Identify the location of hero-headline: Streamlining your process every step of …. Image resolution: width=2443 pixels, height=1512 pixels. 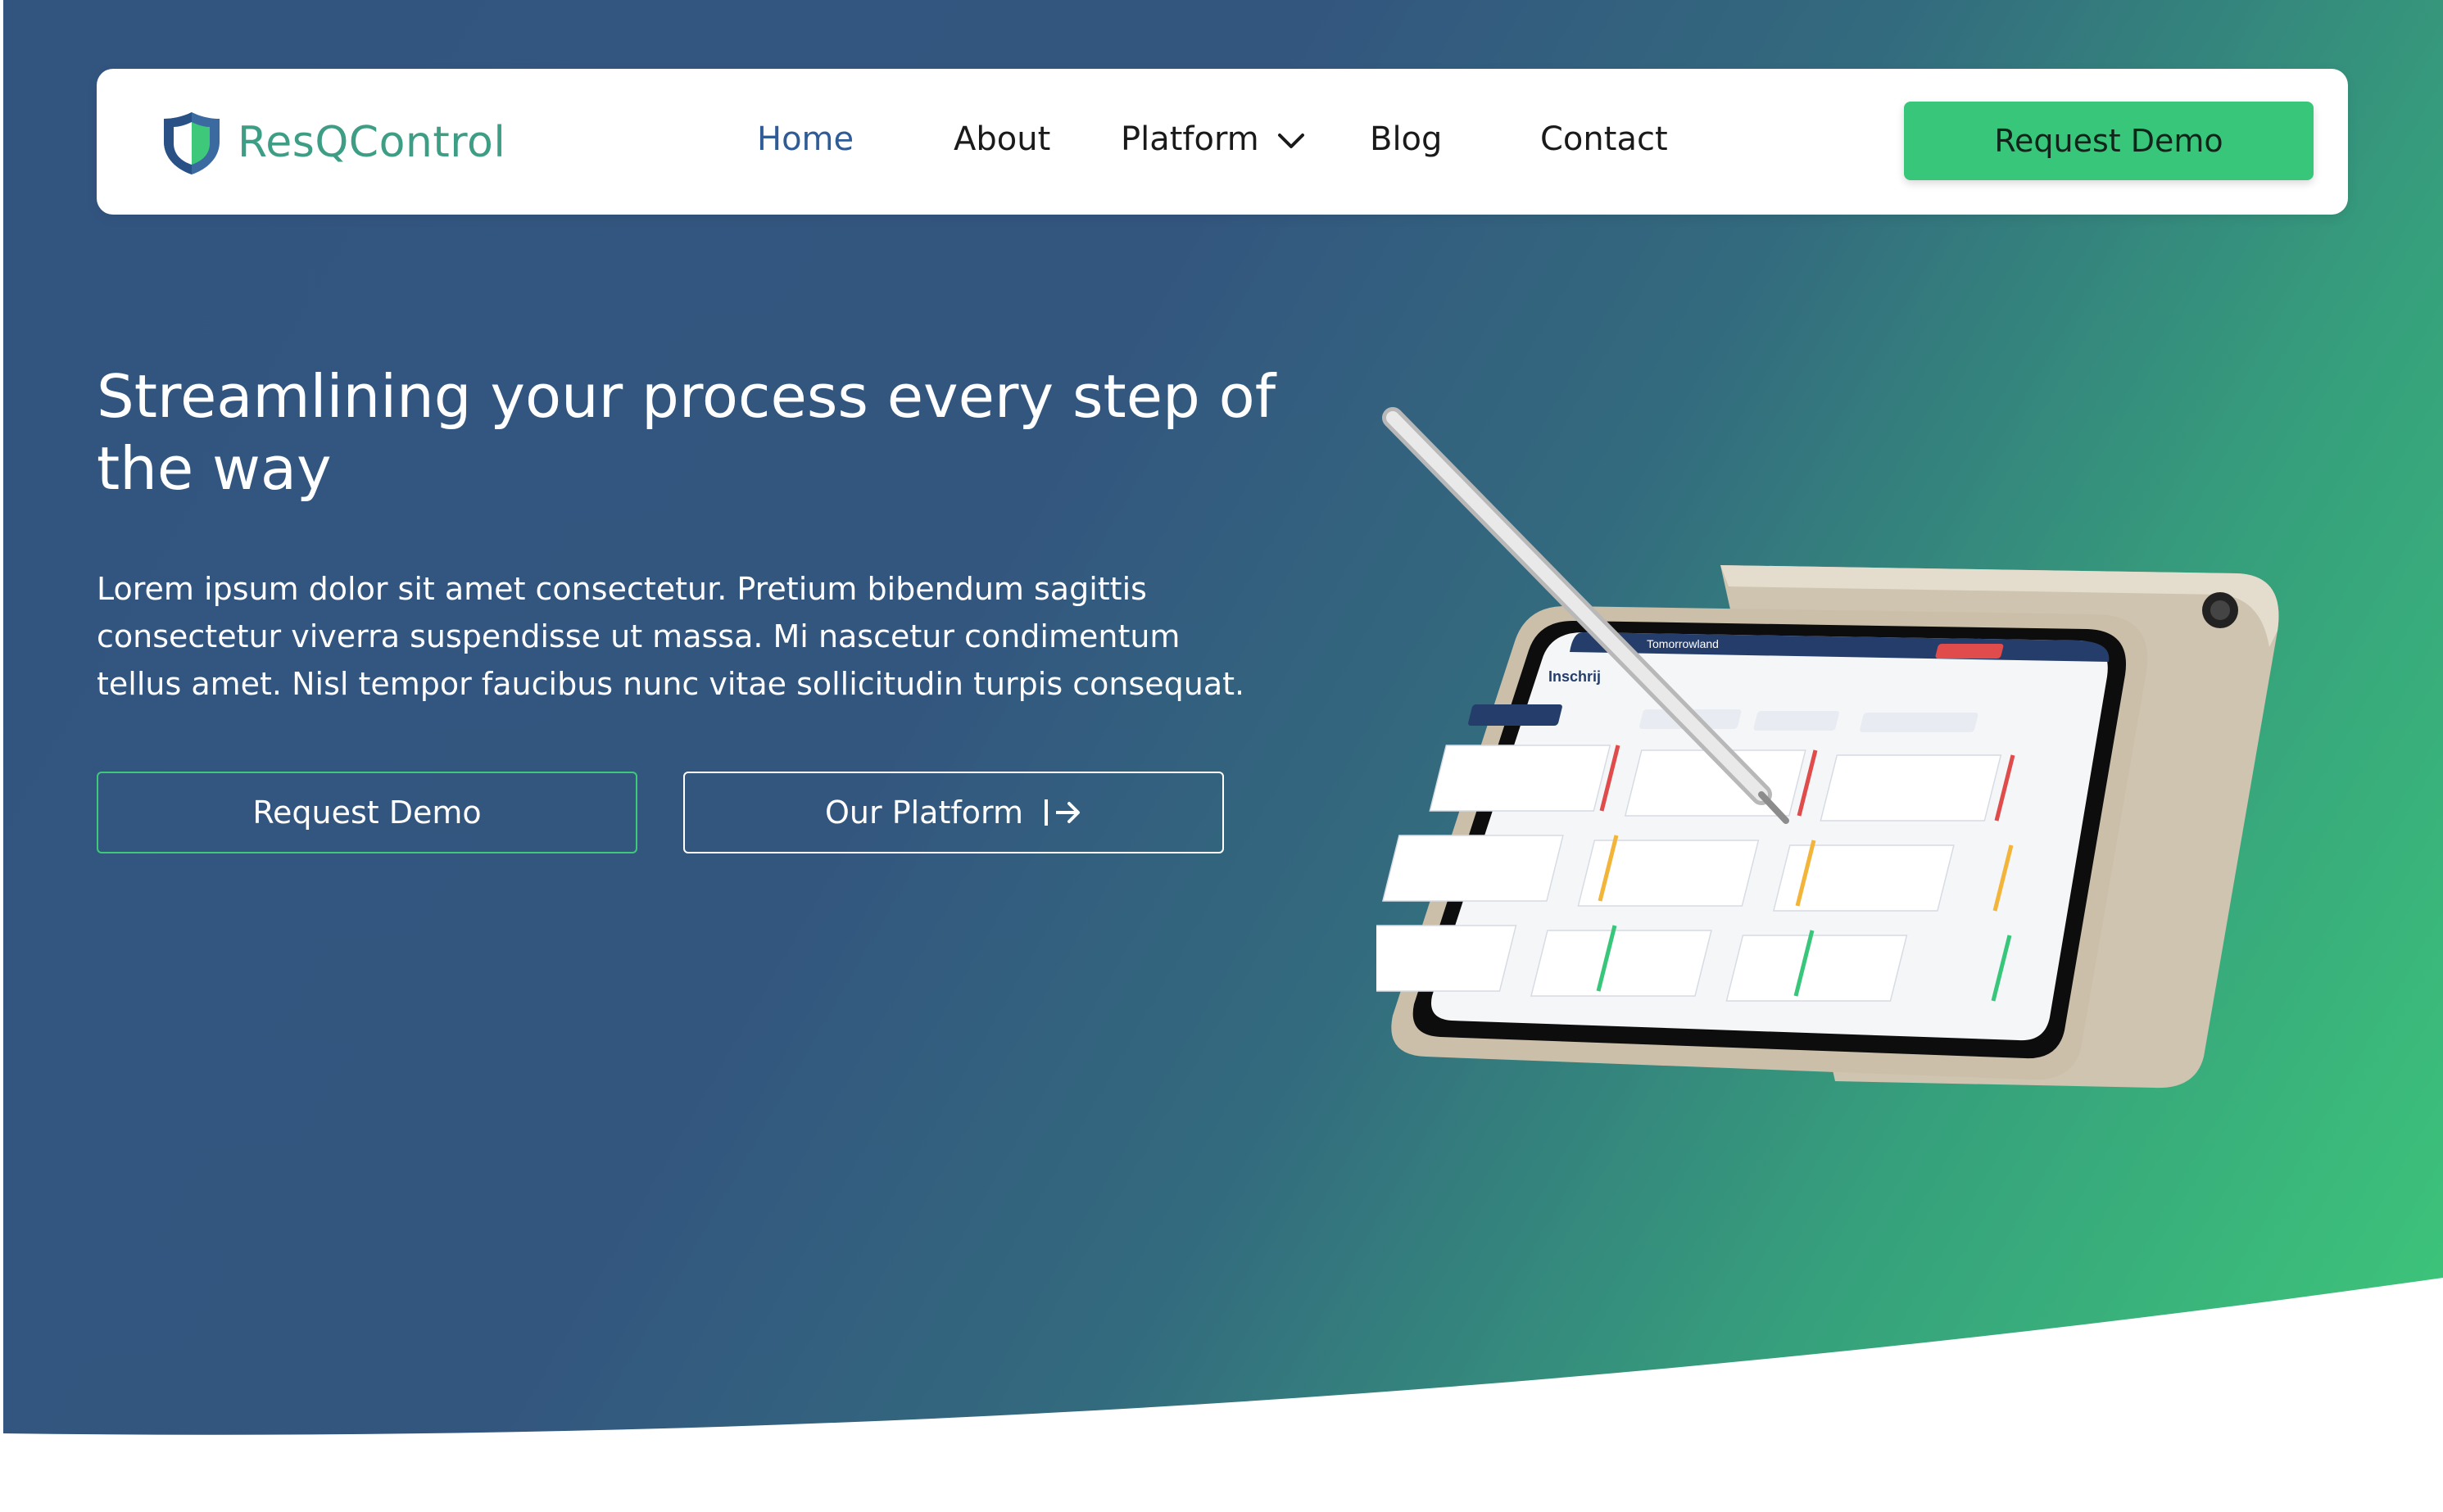
(686, 432).